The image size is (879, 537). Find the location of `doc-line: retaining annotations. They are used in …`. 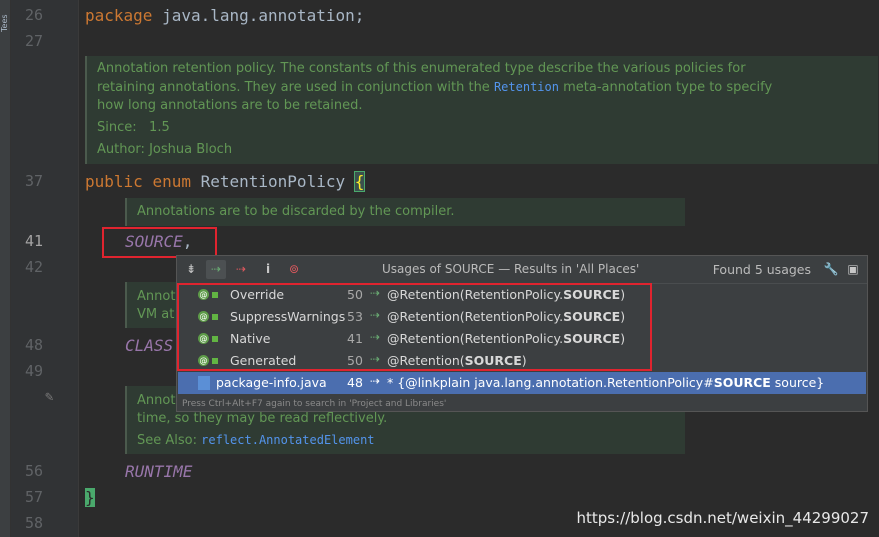

doc-line: retaining annotations. They are used in … is located at coordinates (435, 87).